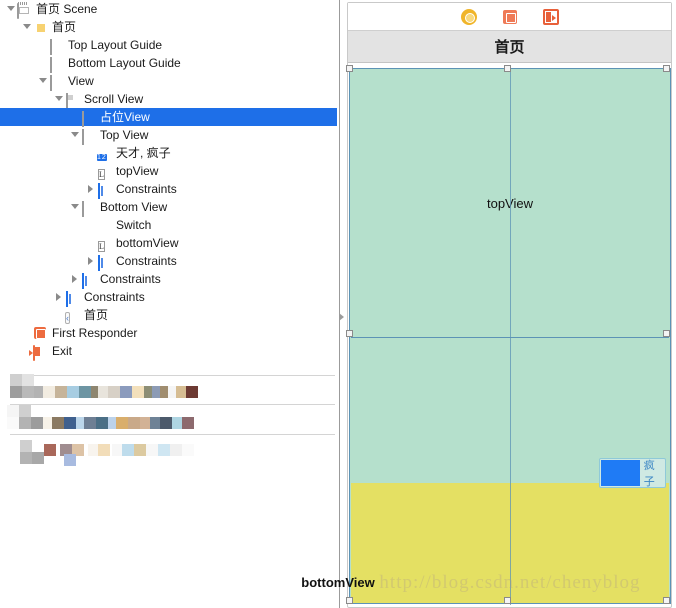 This screenshot has width=676, height=608. I want to click on outline-row-label: 首页 Scene, so click(67, 9).